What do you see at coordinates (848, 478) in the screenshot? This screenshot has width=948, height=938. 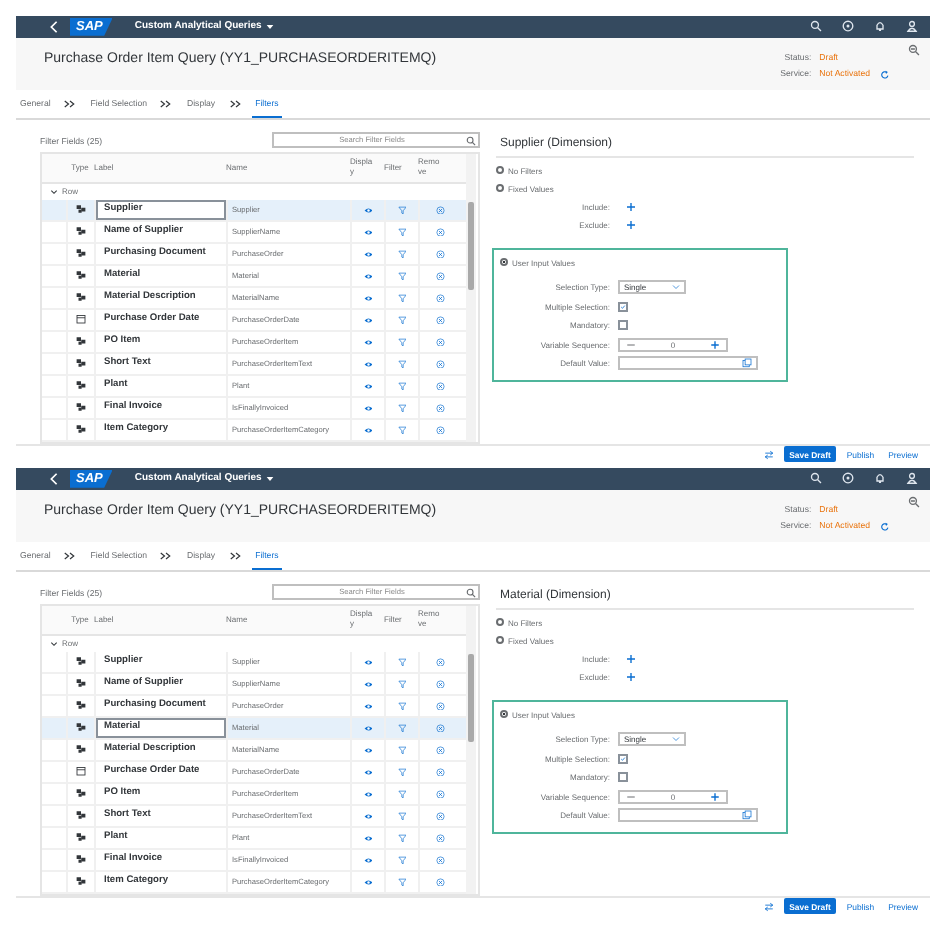 I see `help-icon` at bounding box center [848, 478].